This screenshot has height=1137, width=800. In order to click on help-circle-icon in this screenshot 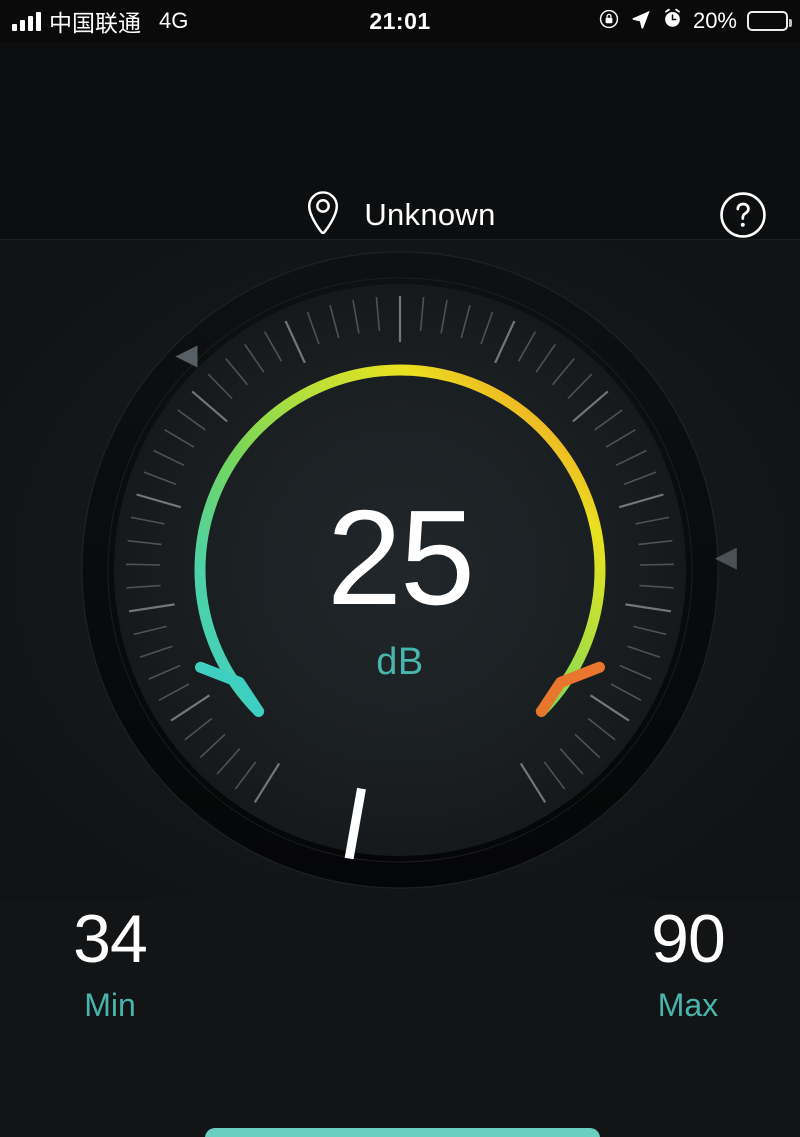, I will do `click(743, 215)`.